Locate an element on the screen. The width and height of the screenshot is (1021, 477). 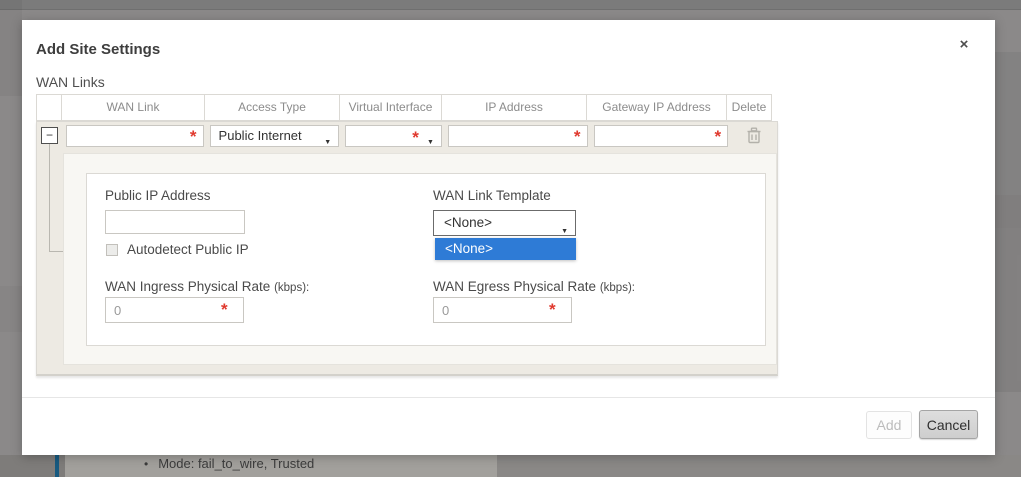
add-button: Add is located at coordinates (889, 425).